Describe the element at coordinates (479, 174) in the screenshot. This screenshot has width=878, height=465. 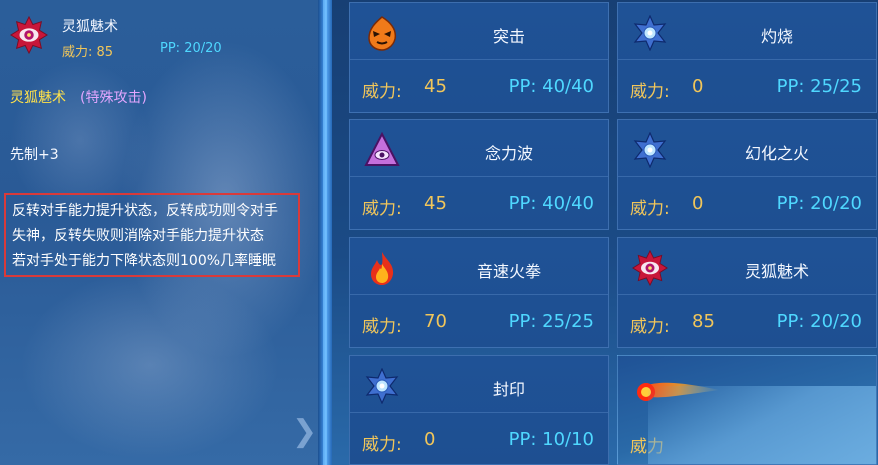
I see `skill-card: 念力波 威力: 45 PP: 40/40` at that location.